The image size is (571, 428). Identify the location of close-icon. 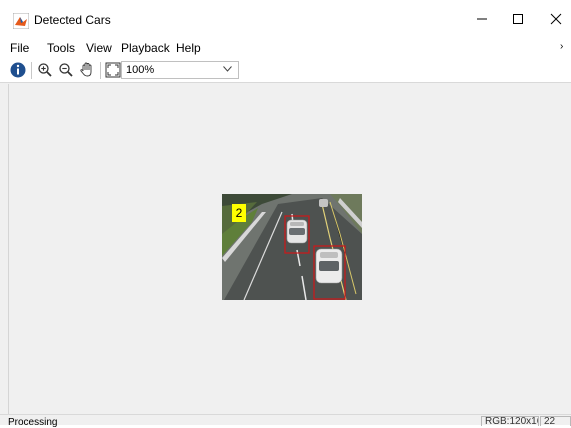
(556, 19).